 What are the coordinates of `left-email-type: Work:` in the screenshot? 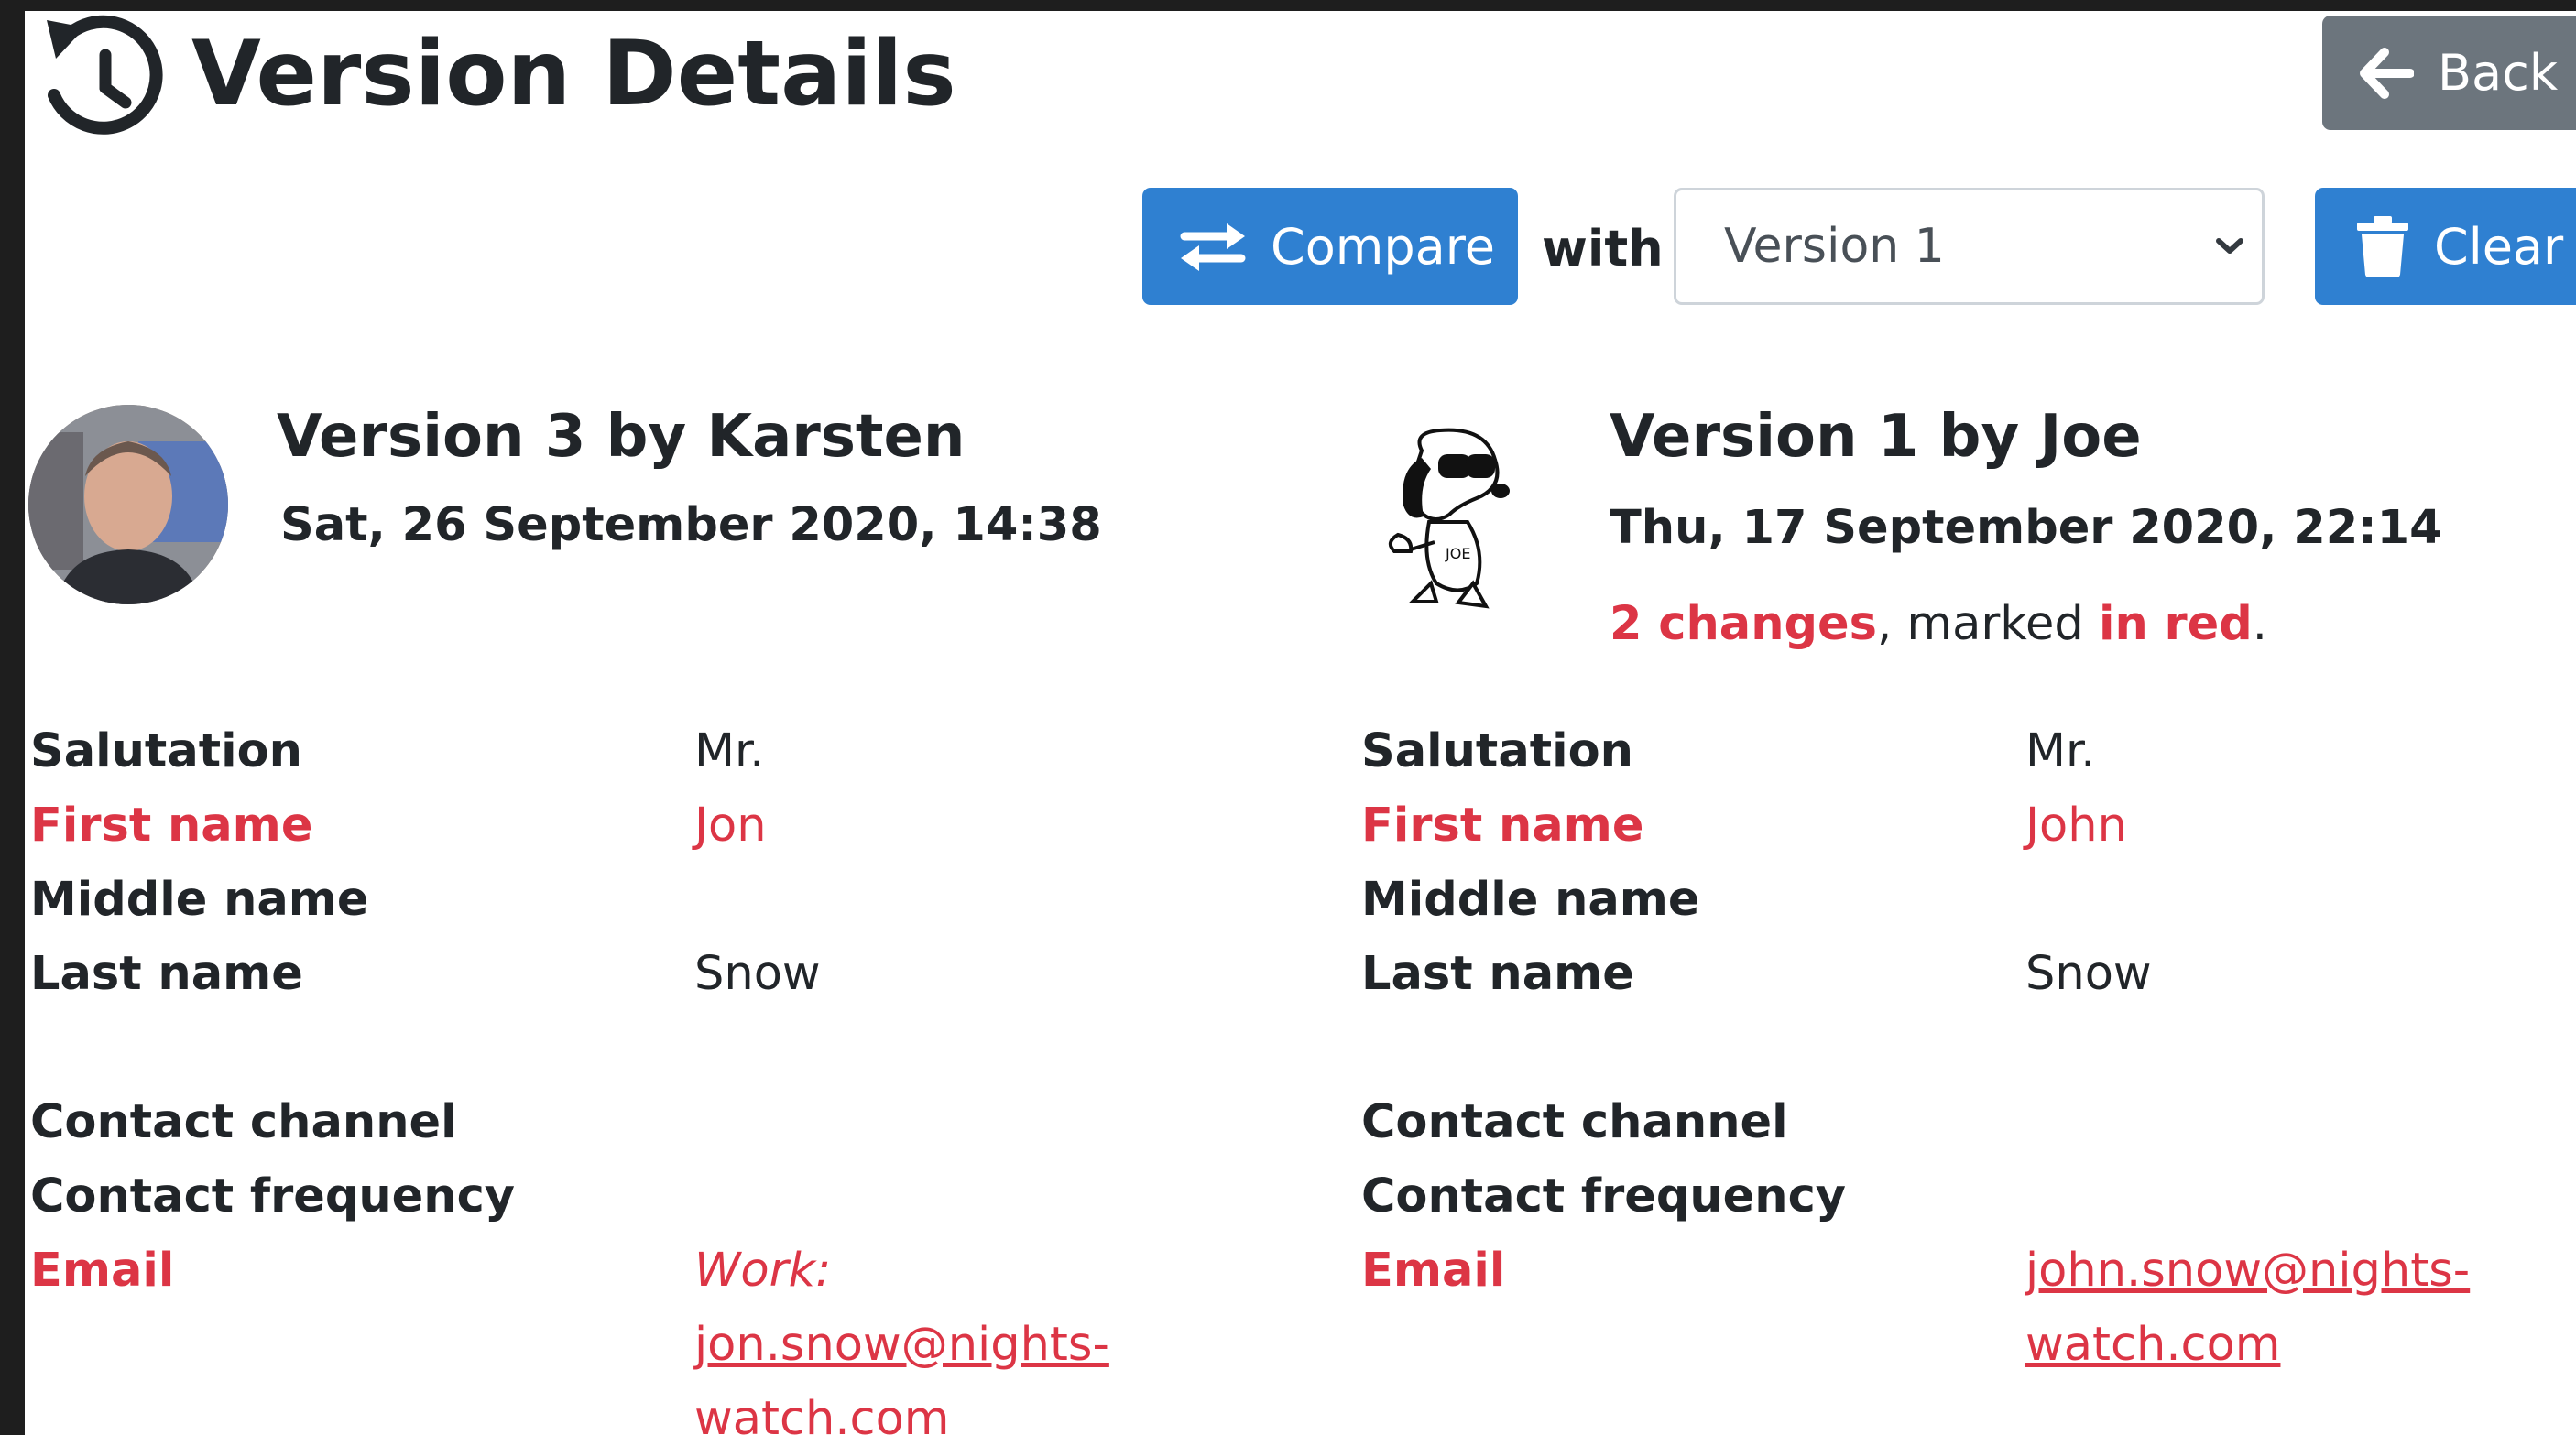 It's located at (763, 1271).